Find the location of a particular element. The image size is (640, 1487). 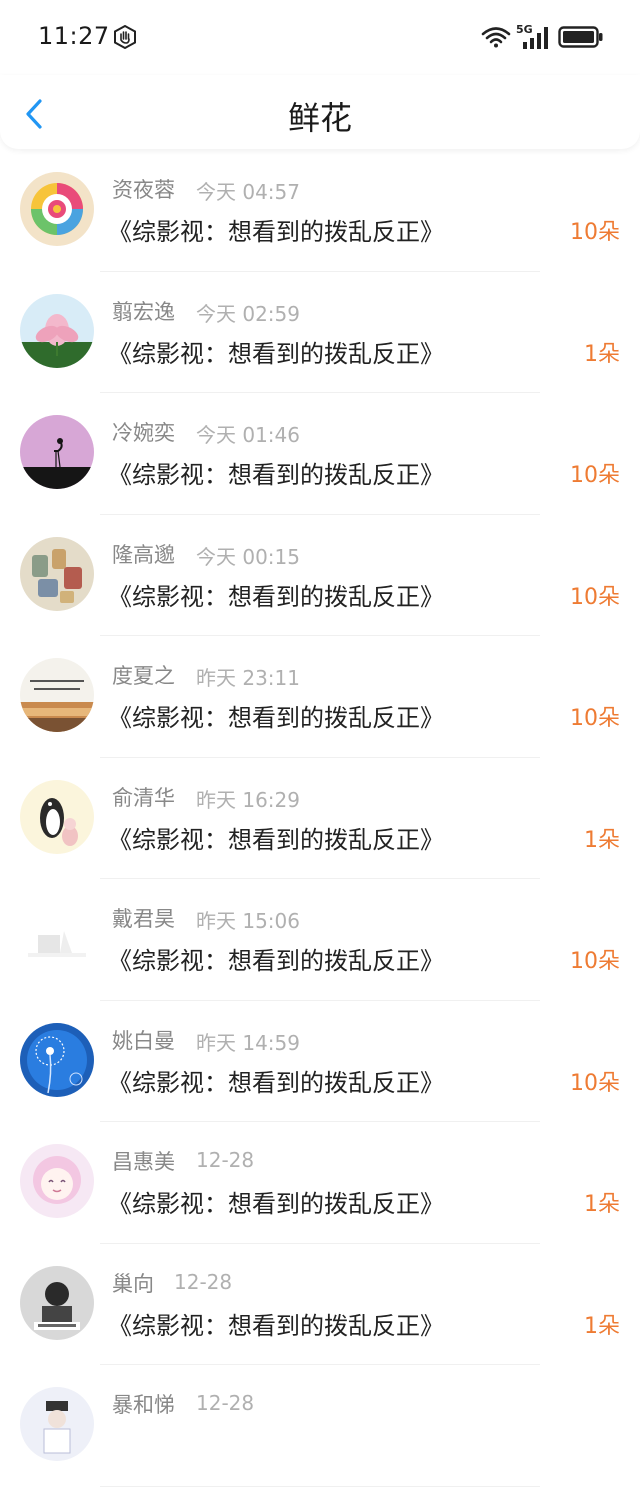

sender-name: 冷婉奕 is located at coordinates (143, 433).